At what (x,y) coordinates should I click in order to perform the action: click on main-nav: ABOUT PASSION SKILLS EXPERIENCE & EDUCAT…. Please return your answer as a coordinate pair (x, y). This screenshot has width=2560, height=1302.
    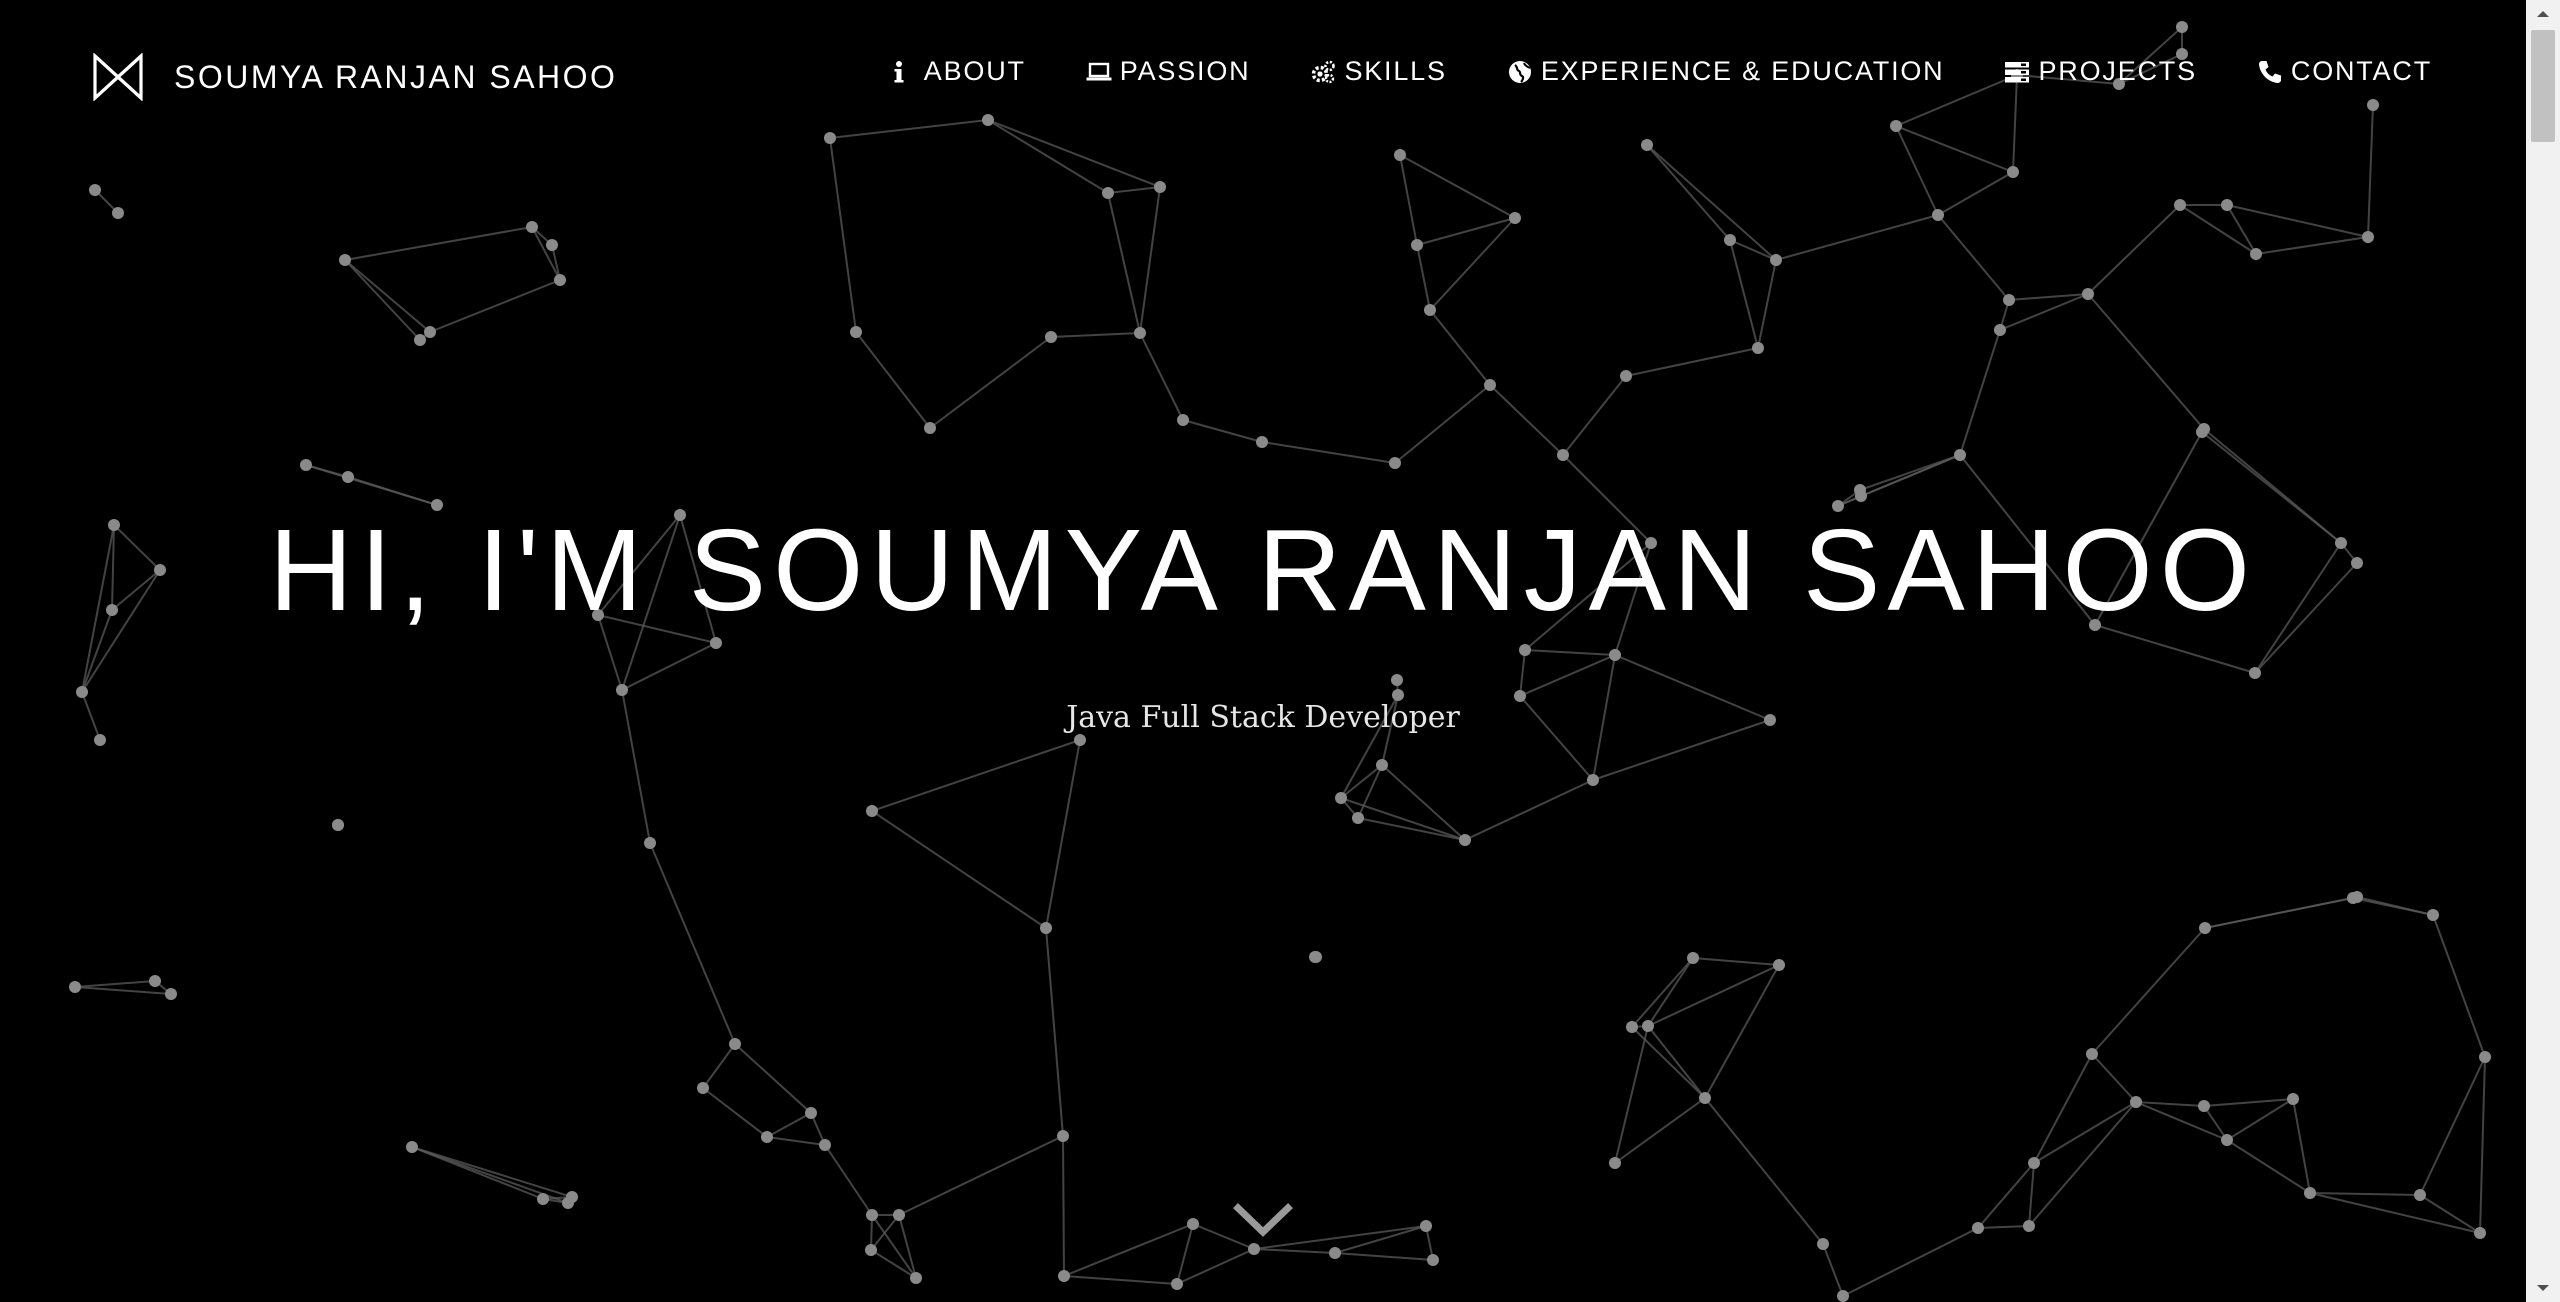
    Looking at the image, I should click on (1661, 71).